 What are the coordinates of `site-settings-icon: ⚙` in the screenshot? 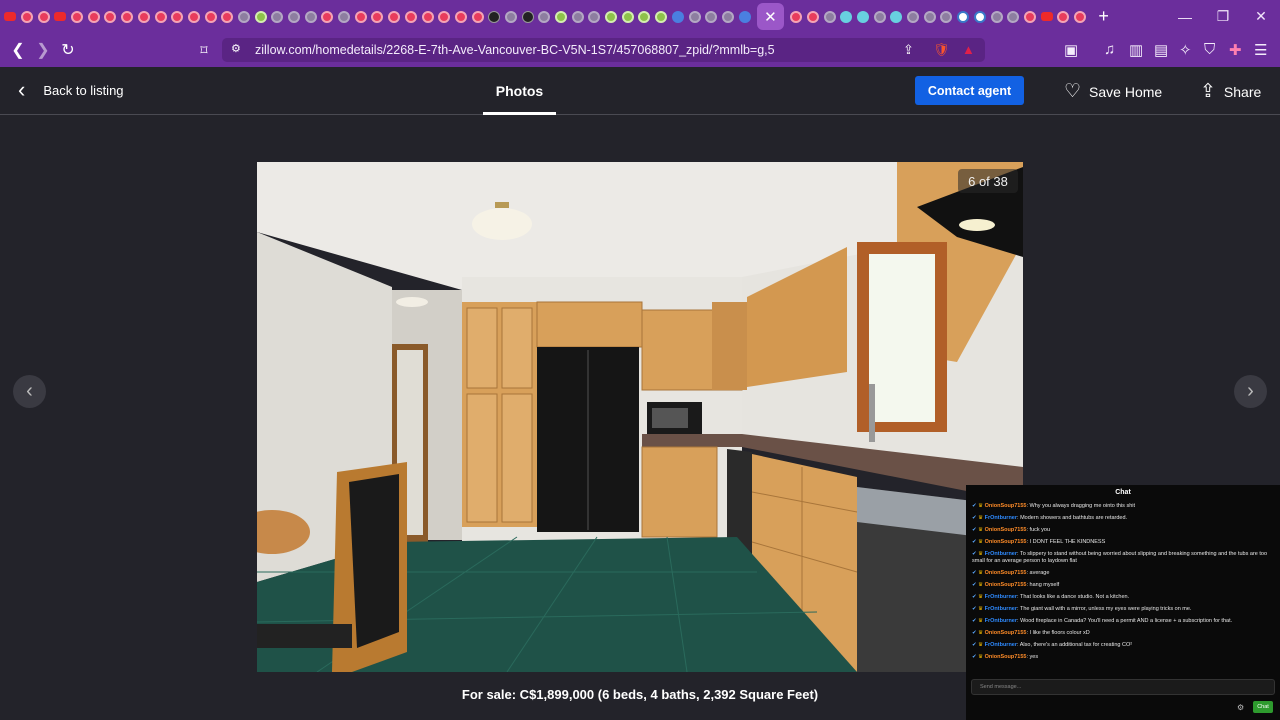 It's located at (236, 48).